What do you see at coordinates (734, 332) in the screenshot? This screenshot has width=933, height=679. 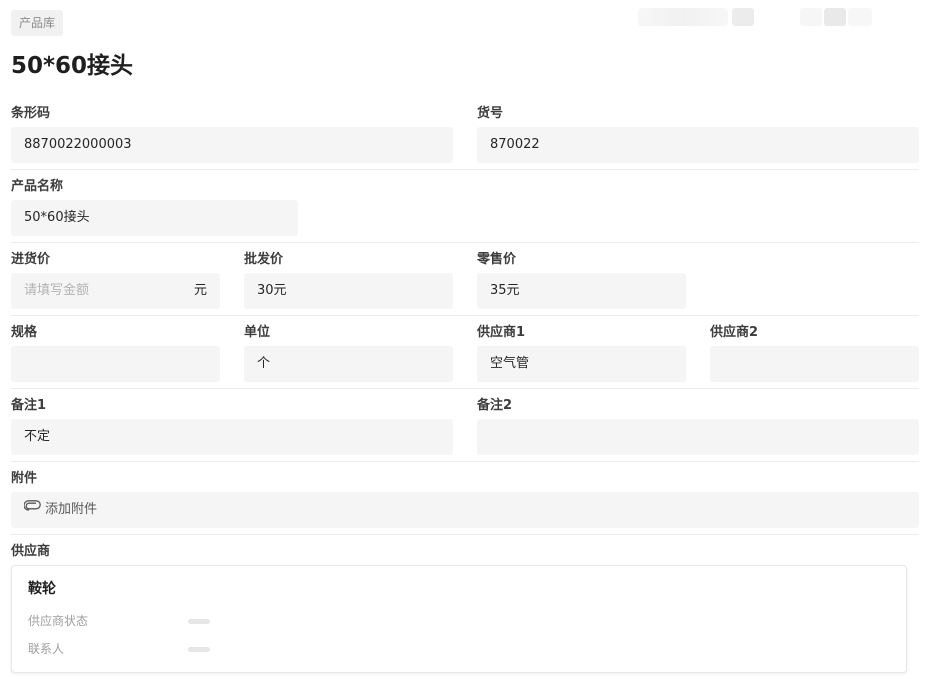 I see `supplier2-label: 供应商2` at bounding box center [734, 332].